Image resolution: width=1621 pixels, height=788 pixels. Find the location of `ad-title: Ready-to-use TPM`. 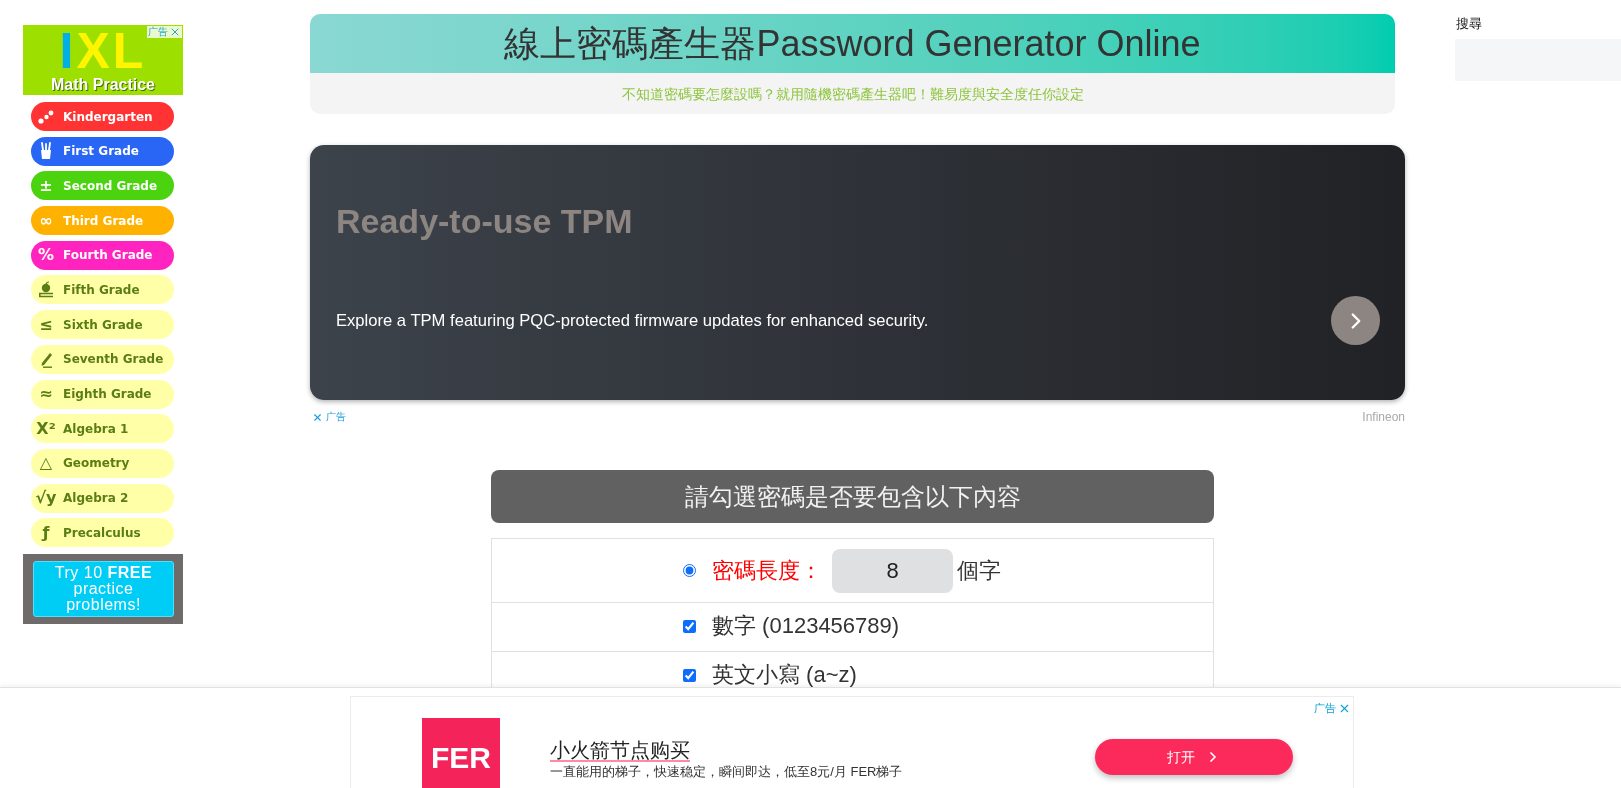

ad-title: Ready-to-use TPM is located at coordinates (484, 221).